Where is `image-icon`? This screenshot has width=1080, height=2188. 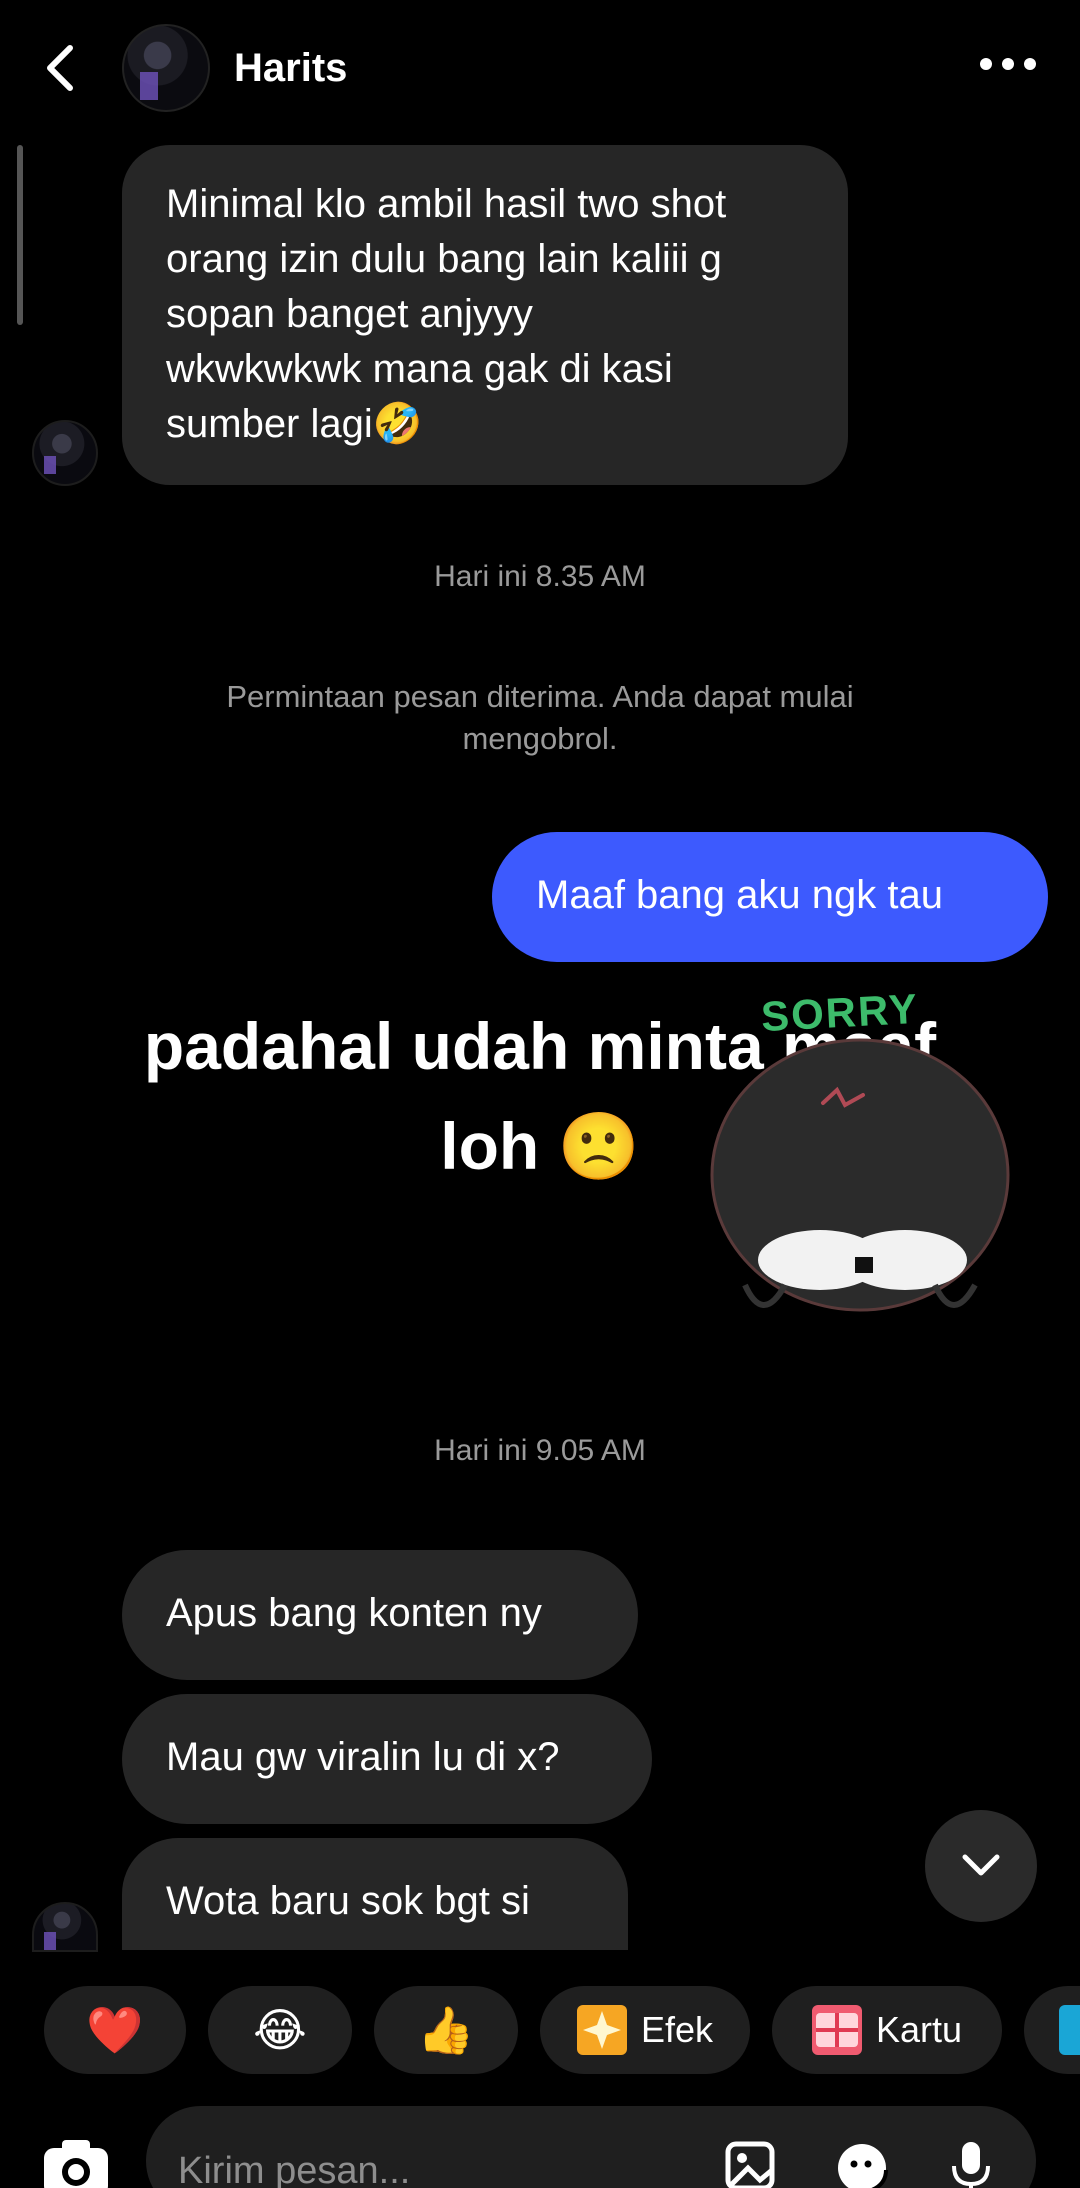 image-icon is located at coordinates (750, 2164).